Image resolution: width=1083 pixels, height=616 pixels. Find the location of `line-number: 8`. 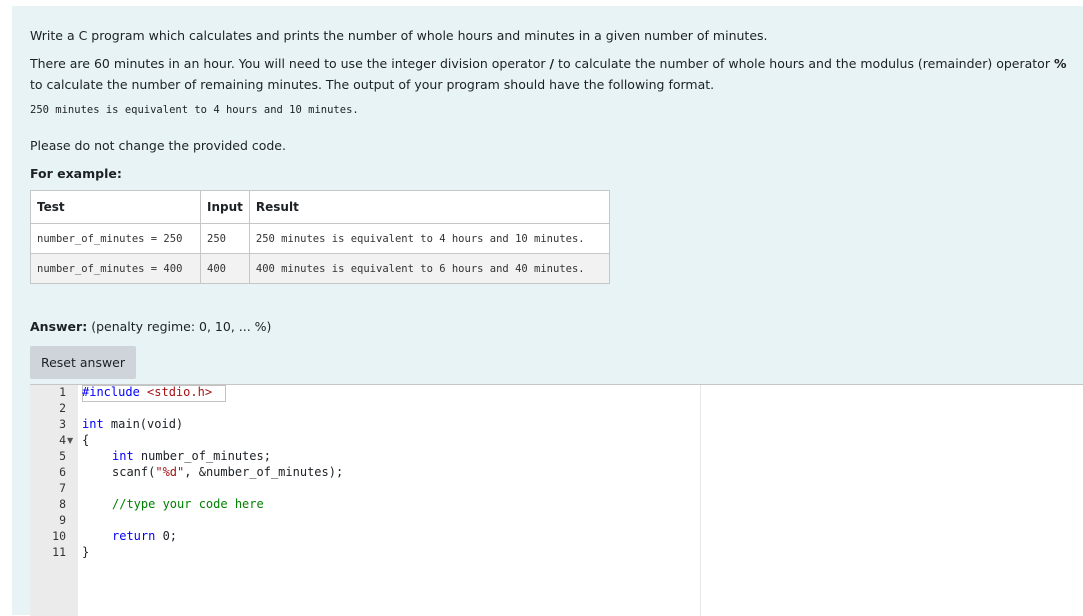

line-number: 8 is located at coordinates (62, 504).